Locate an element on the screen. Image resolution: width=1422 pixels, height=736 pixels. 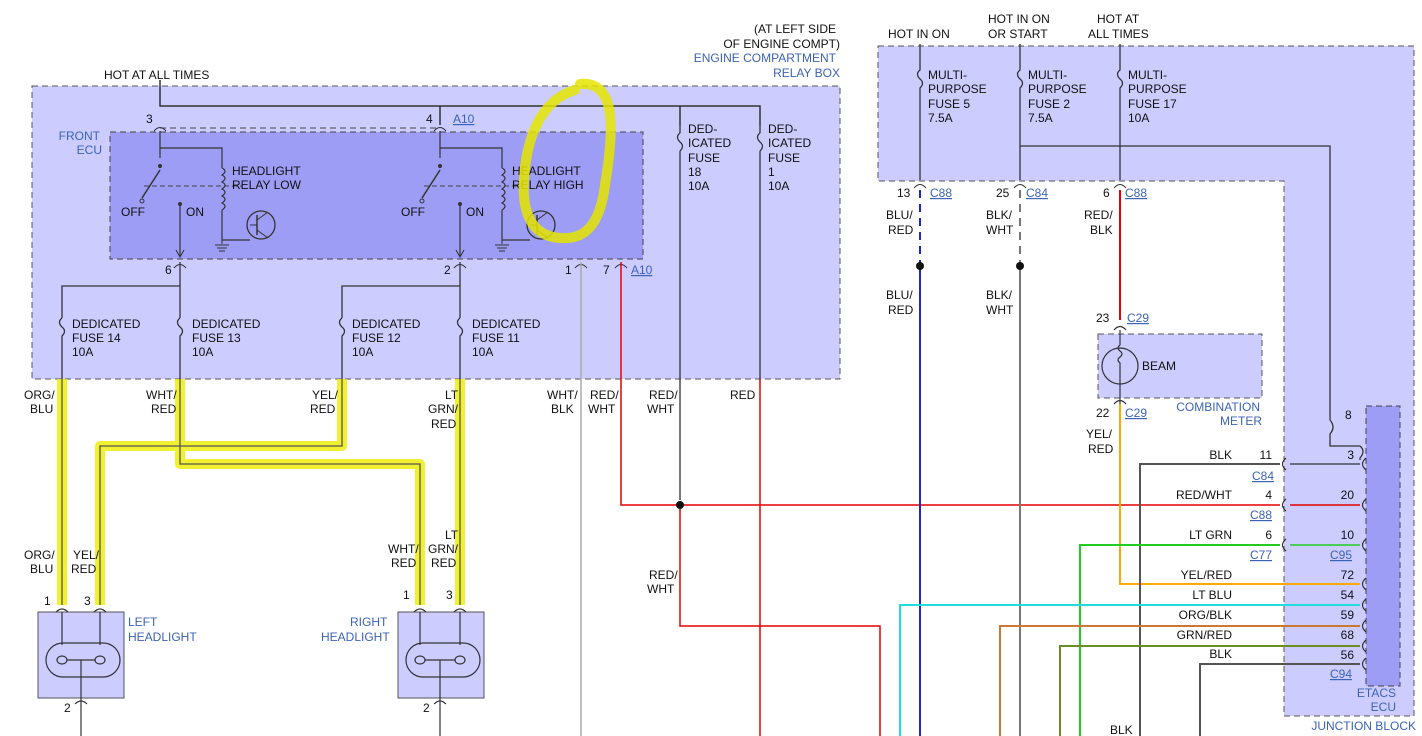
wire-orgblu-b: BLU is located at coordinates (41, 409).